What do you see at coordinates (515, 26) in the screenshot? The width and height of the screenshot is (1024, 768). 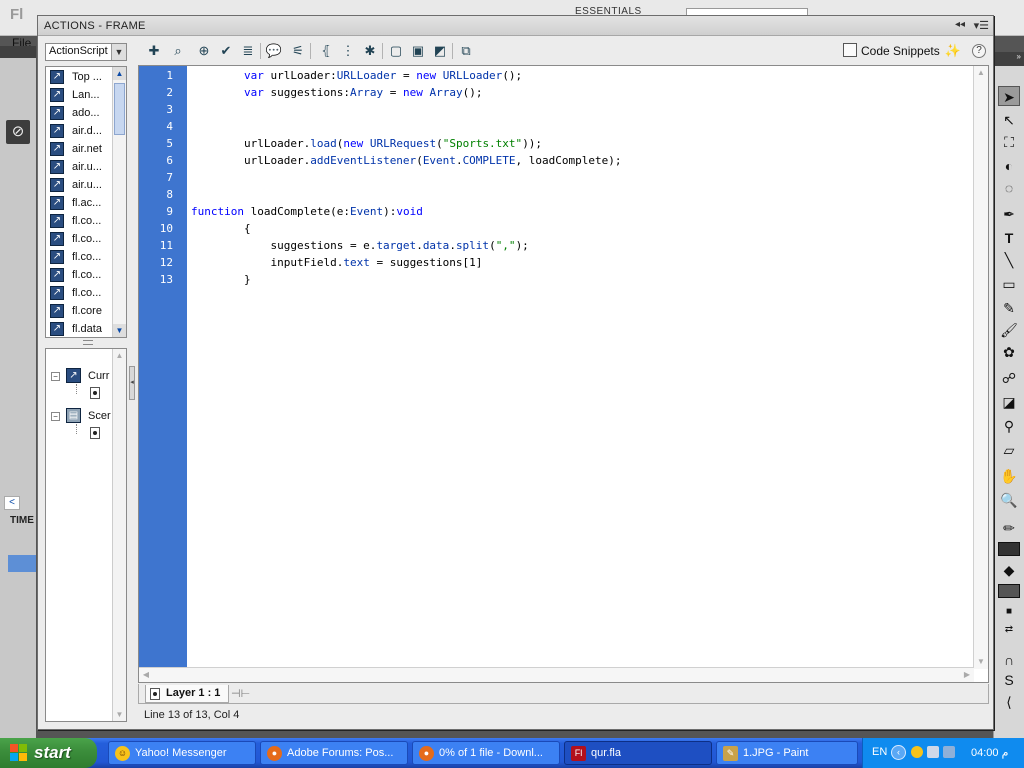 I see `actions-panel-titlebar: ACTIONS - FRAME ◂◂ ▾☰` at bounding box center [515, 26].